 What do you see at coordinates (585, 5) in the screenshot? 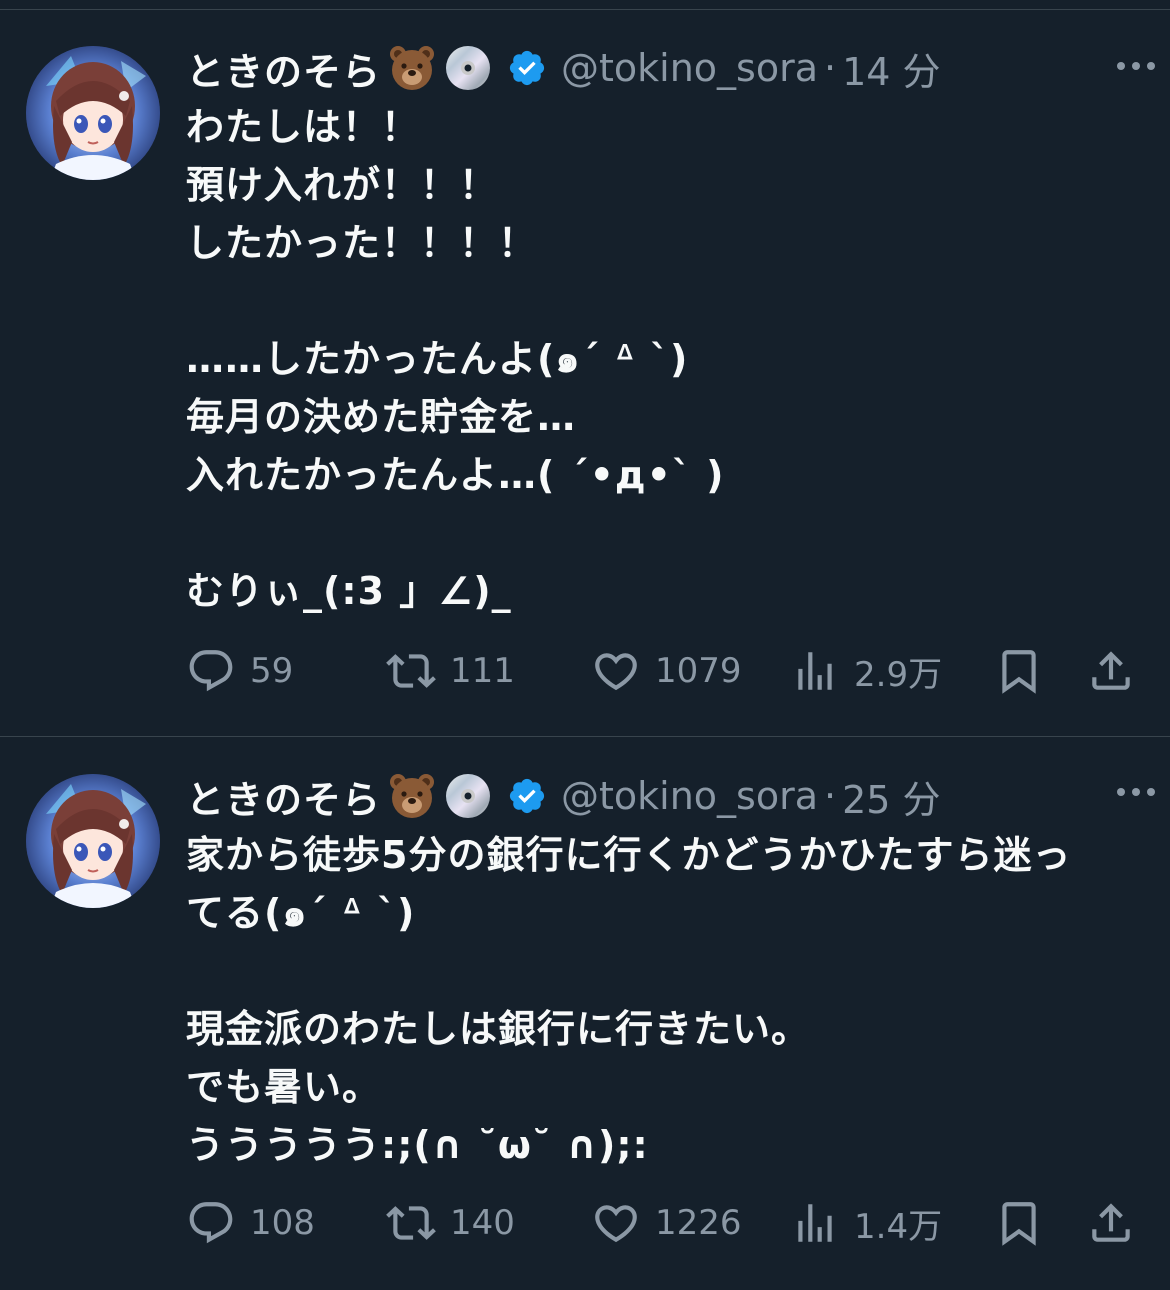
I see `divider` at bounding box center [585, 5].